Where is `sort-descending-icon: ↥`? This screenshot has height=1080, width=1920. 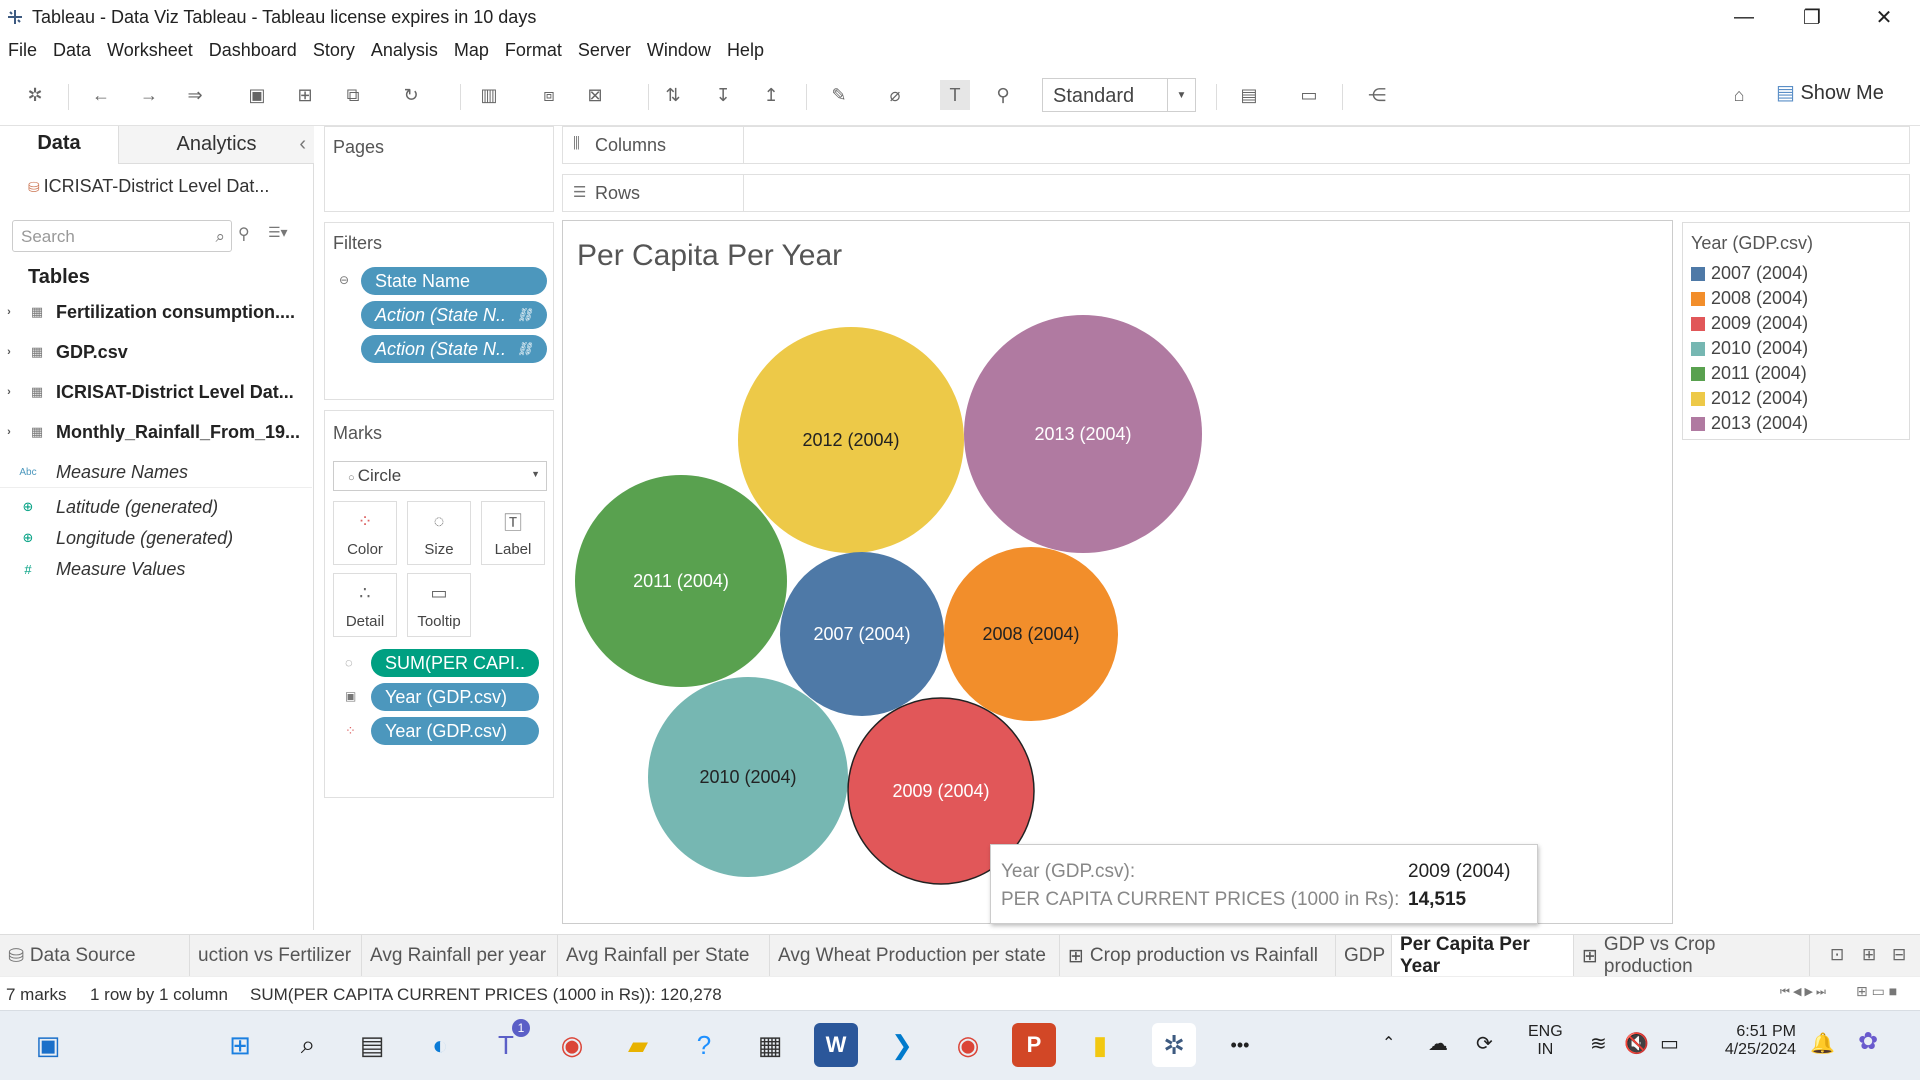 sort-descending-icon: ↥ is located at coordinates (771, 95).